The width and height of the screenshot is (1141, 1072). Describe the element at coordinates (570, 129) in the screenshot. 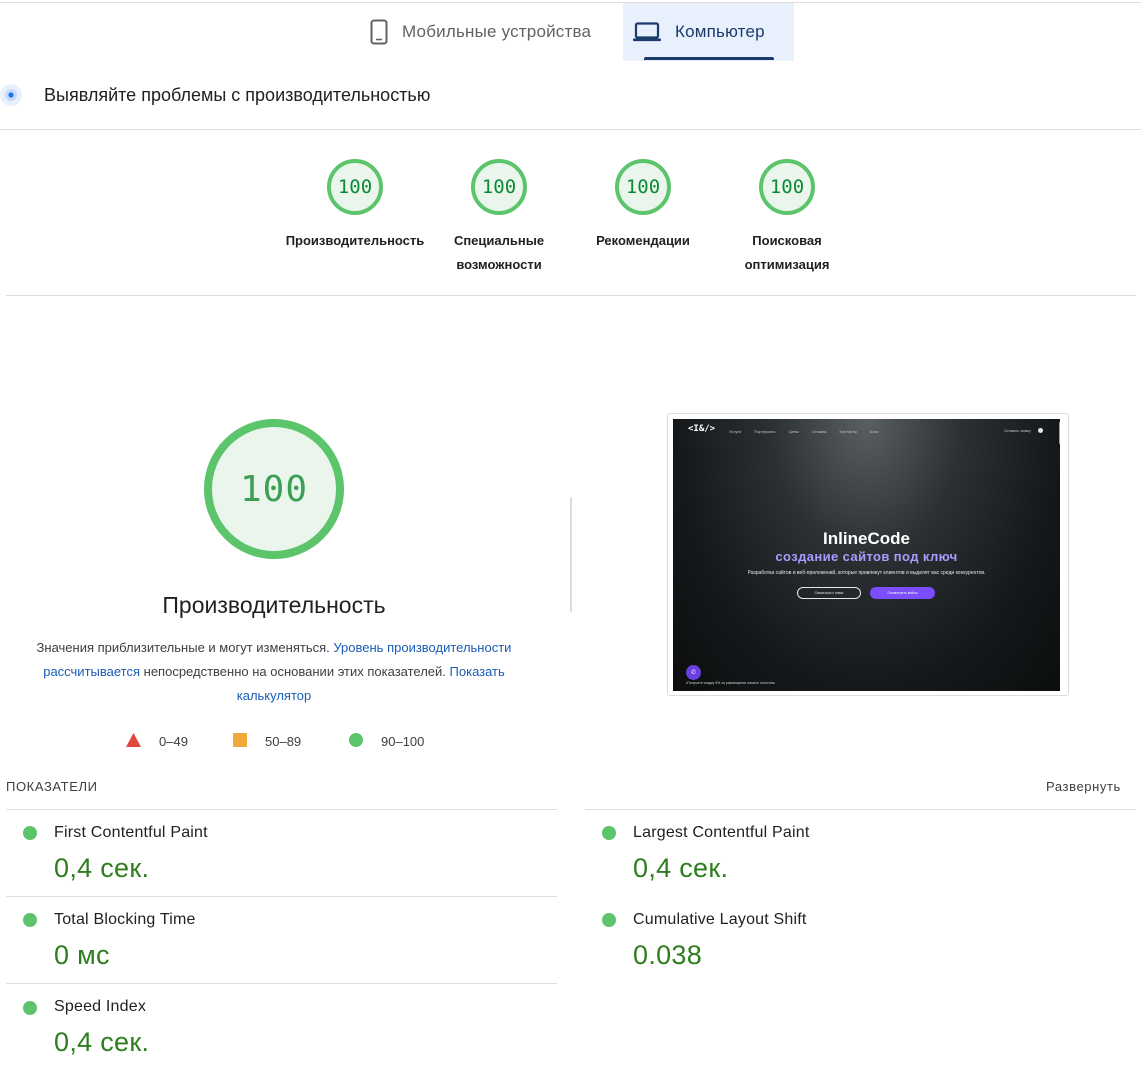

I see `header-divider` at that location.